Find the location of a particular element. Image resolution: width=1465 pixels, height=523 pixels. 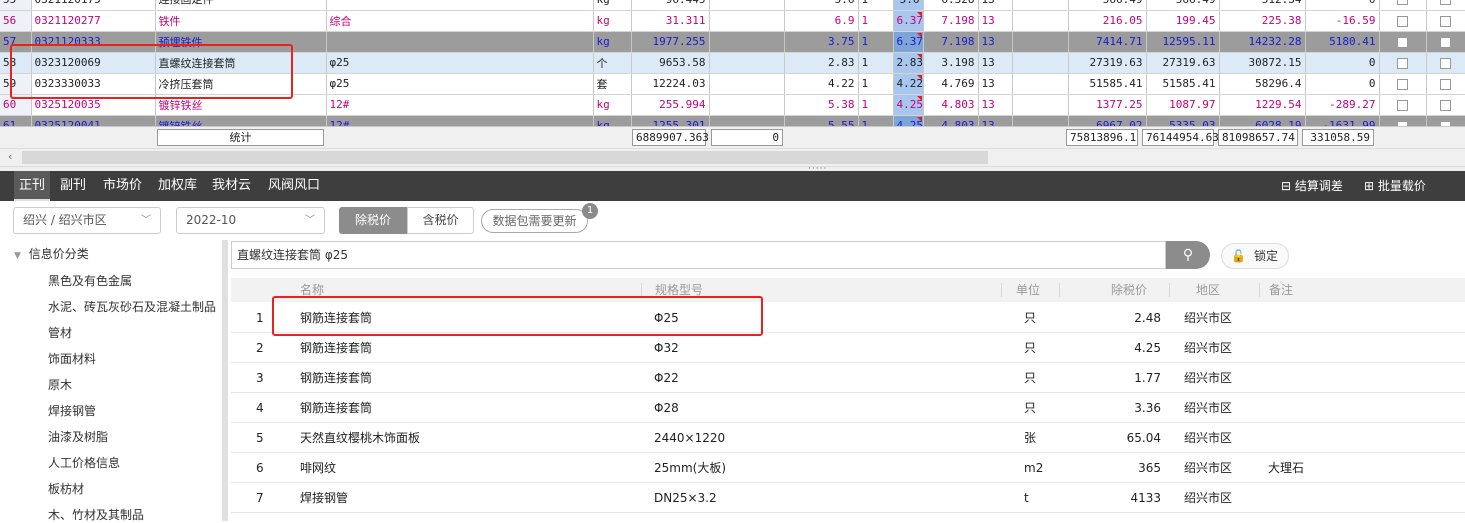

cell-g: 566.49 is located at coordinates (1183, 5).